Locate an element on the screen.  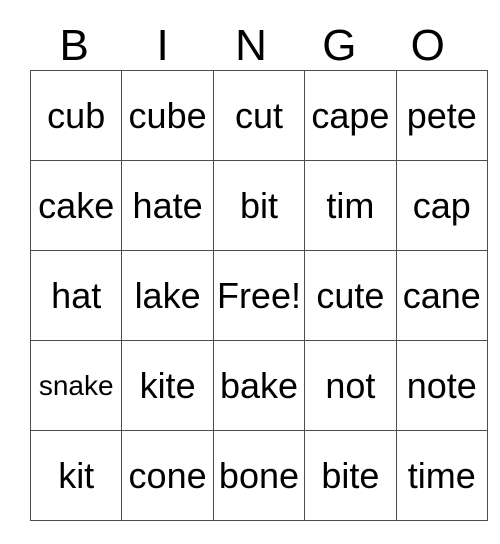
bingo-cell: snake is located at coordinates (76, 385).